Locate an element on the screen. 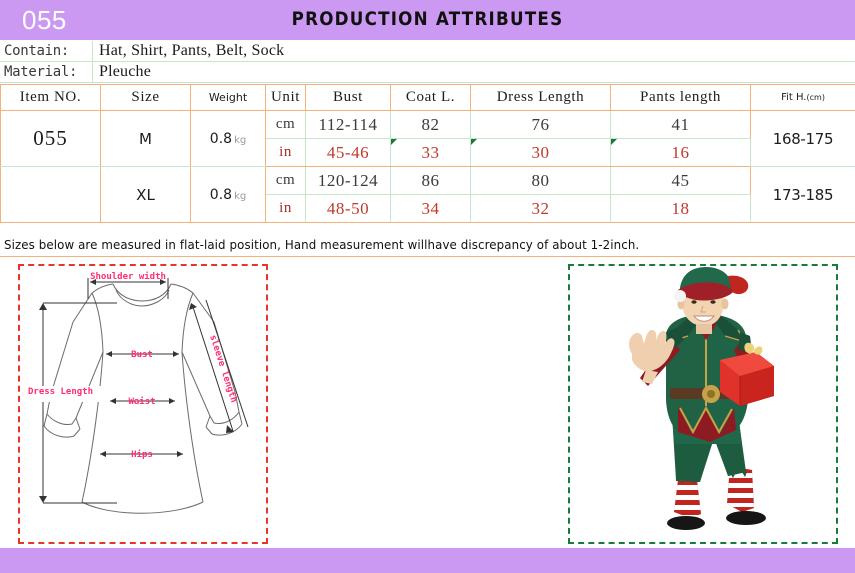 Image resolution: width=855 pixels, height=573 pixels. table-row: 055 M 0.8 kg cm 112-114 82 76 41 168-175 is located at coordinates (427, 138).